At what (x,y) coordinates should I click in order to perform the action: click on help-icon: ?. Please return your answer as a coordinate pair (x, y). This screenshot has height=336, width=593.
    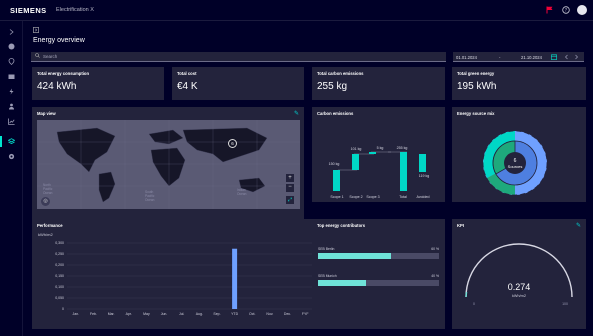
    Looking at the image, I should click on (565, 10).